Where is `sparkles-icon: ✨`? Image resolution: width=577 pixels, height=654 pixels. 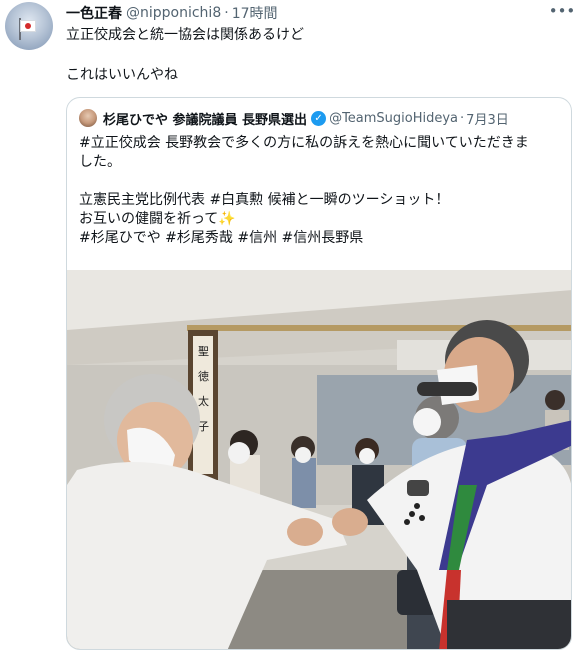
sparkles-icon: ✨ is located at coordinates (227, 219).